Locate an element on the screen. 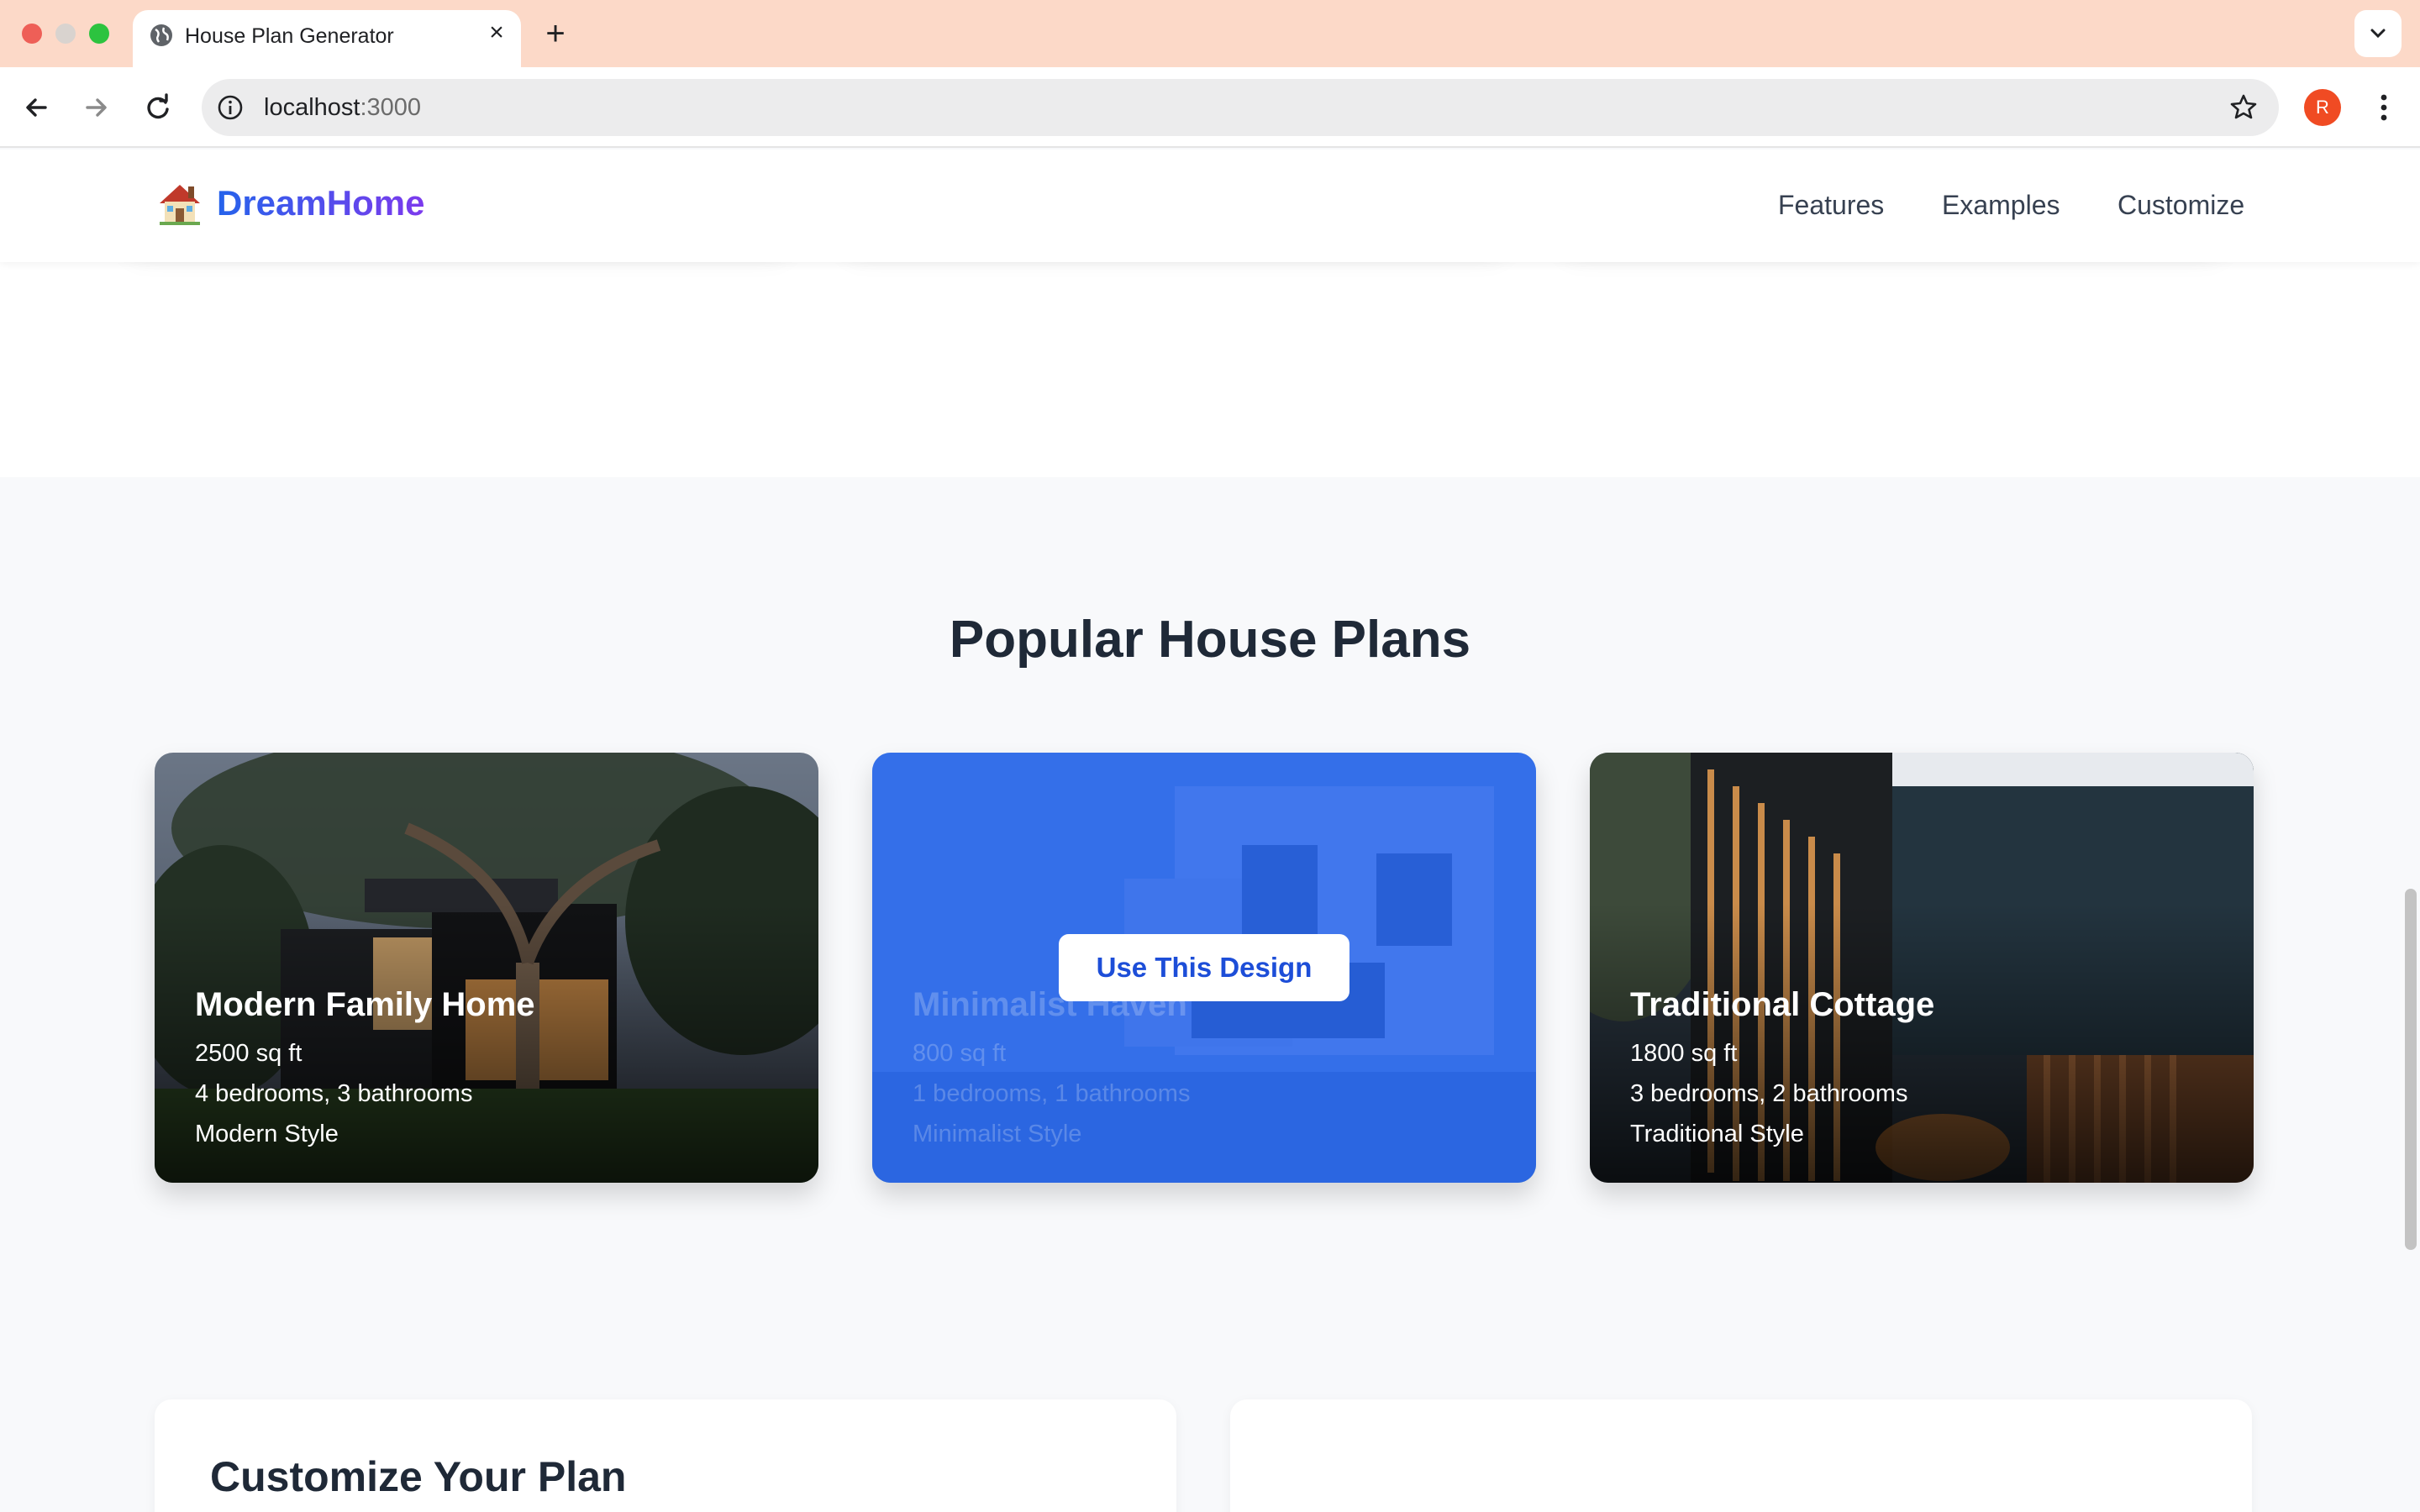 Image resolution: width=2420 pixels, height=1512 pixels. tab-search-button is located at coordinates (2378, 33).